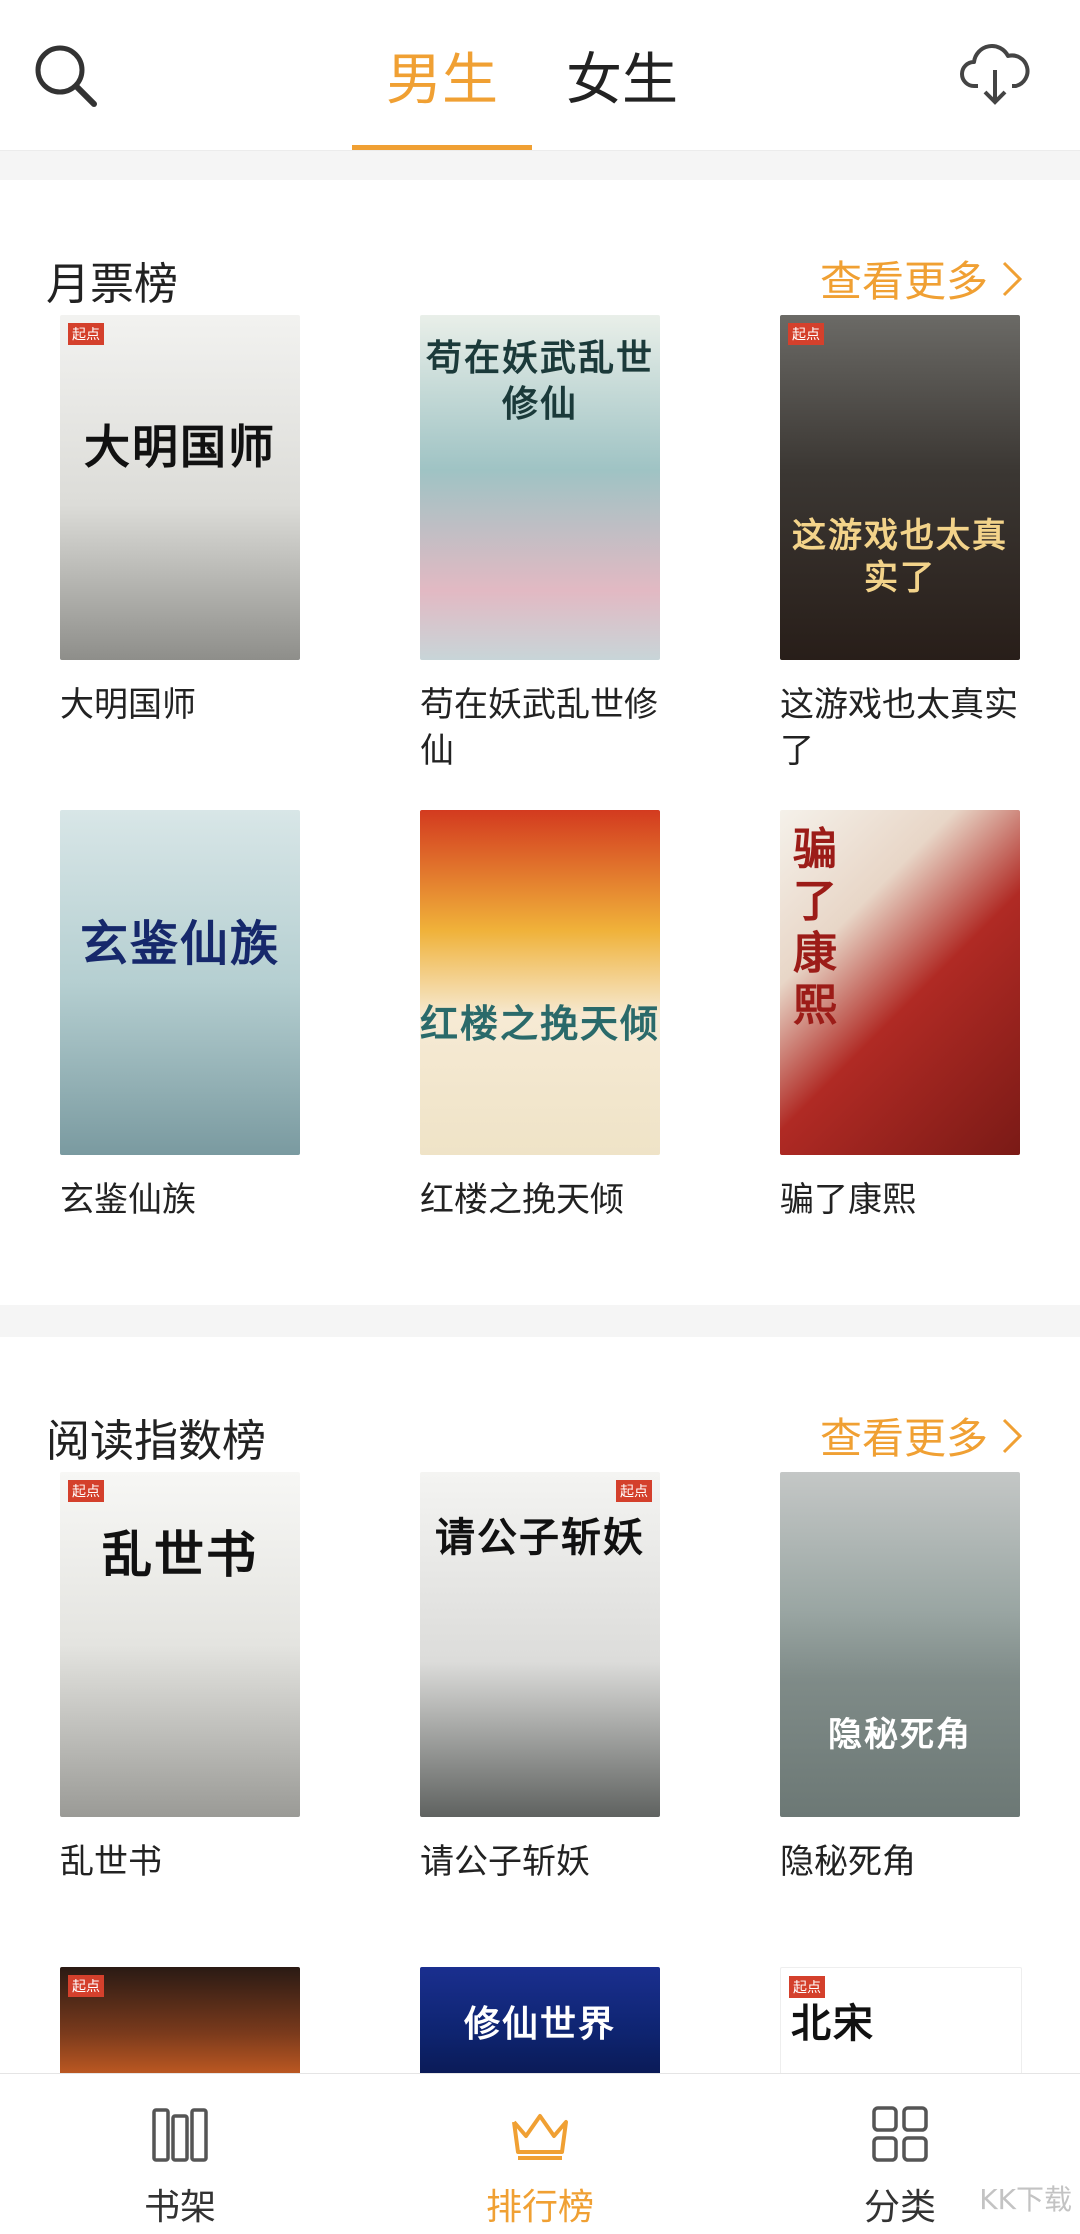 This screenshot has height=2234, width=1080. I want to click on book-item: 起点, so click(180, 2022).